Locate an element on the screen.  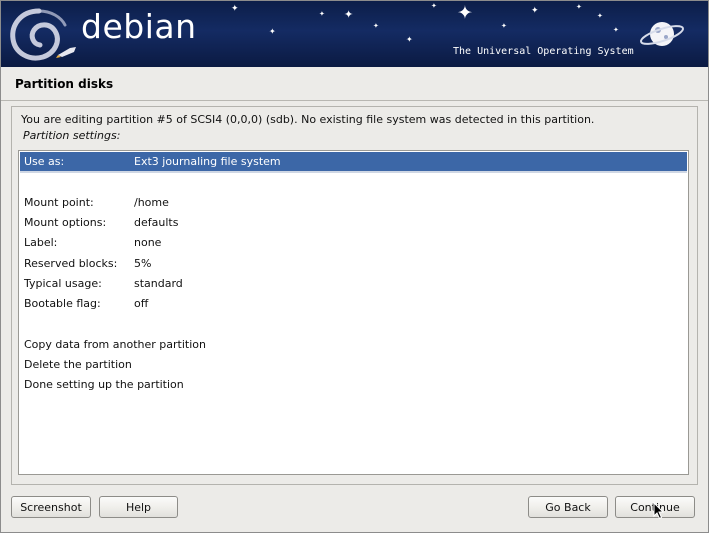
page-title: Partition disks is located at coordinates (64, 84).